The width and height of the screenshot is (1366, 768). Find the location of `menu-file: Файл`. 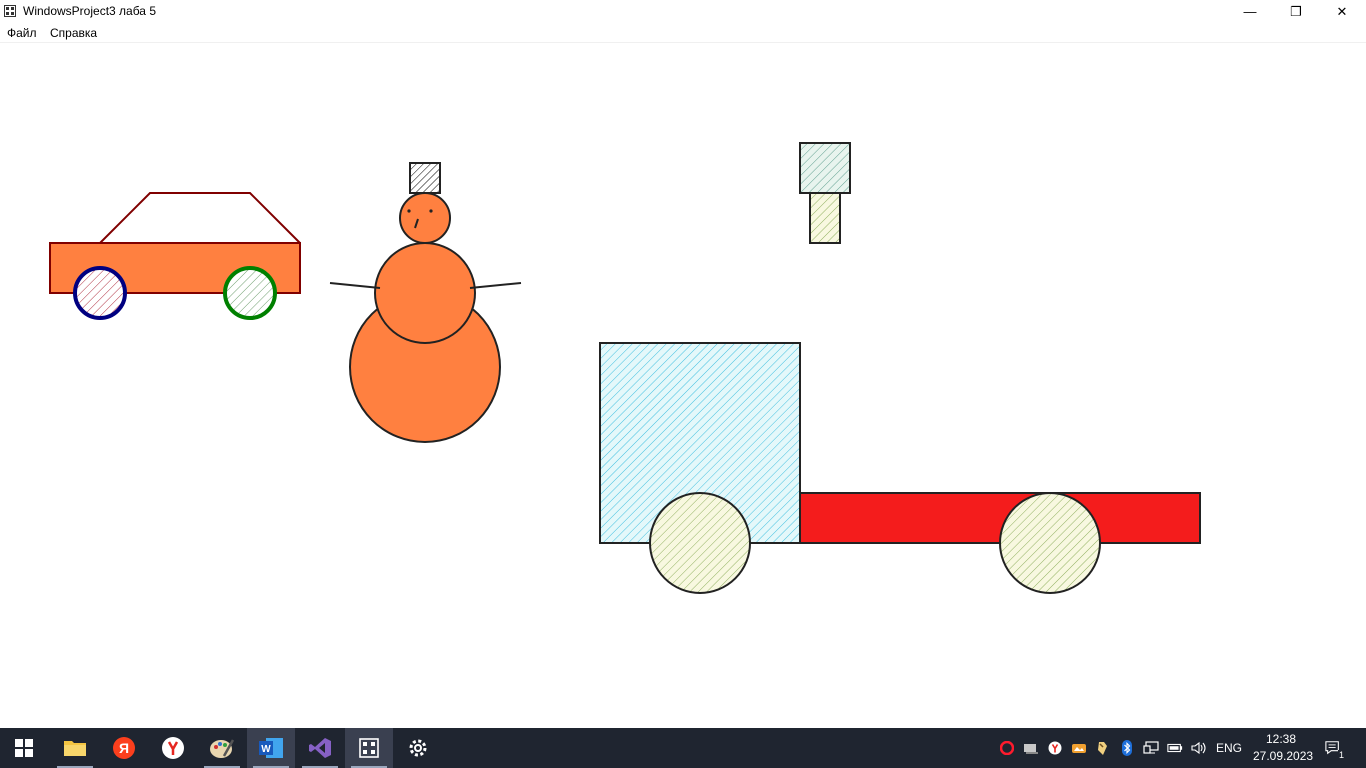

menu-file: Файл is located at coordinates (22, 33).